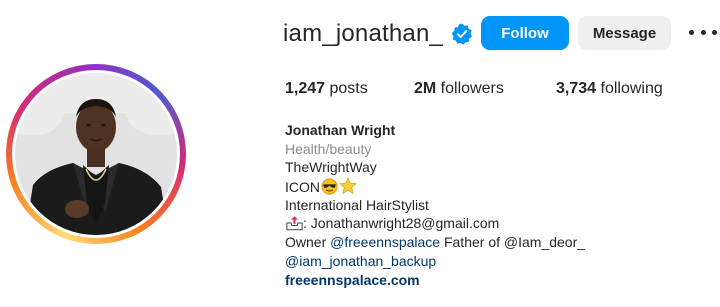  Describe the element at coordinates (363, 33) in the screenshot. I see `profile-username: iam_jonathan_` at that location.